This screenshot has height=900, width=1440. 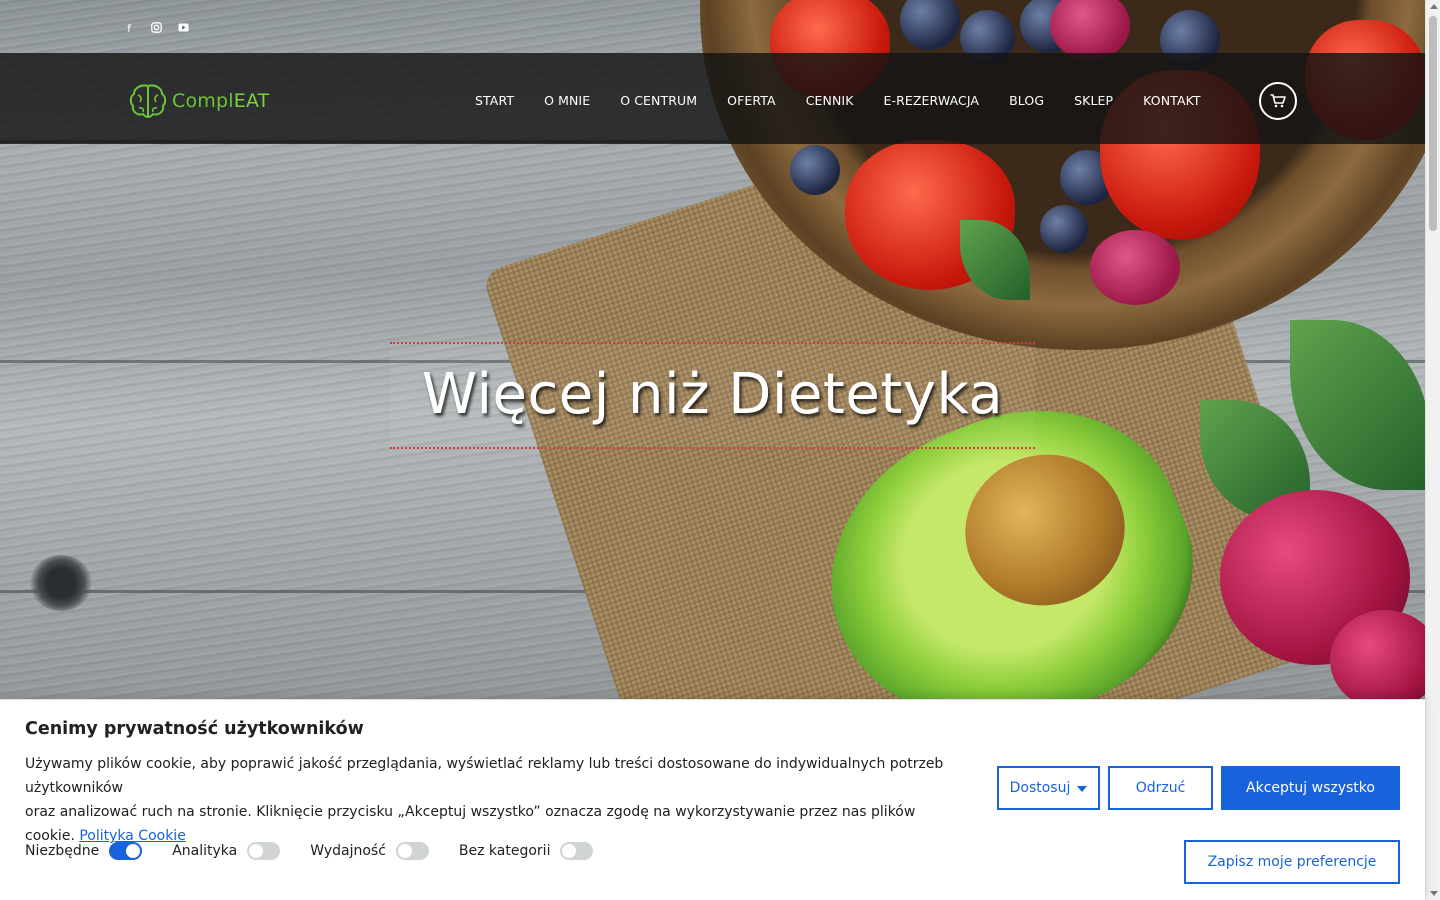 I want to click on toggle-switch-performance, so click(x=412, y=851).